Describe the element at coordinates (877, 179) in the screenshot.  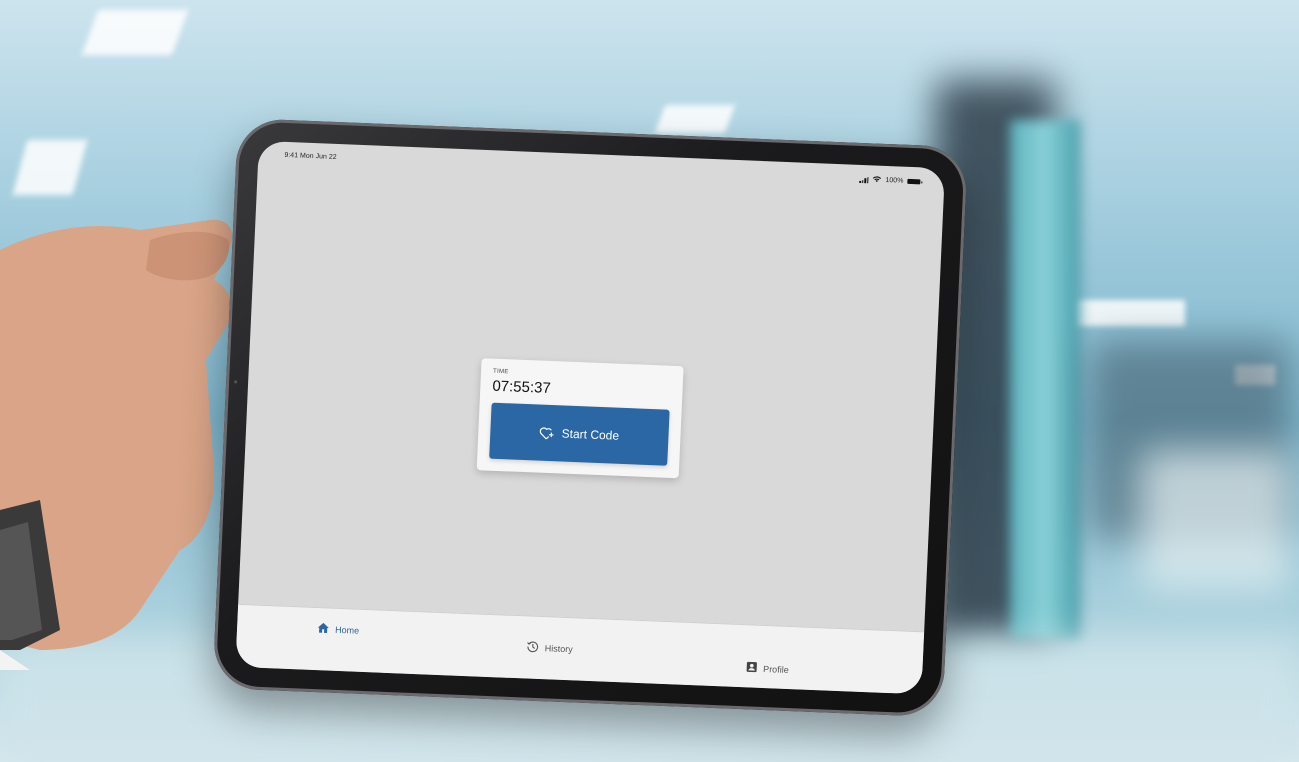
I see `wifi-icon` at that location.